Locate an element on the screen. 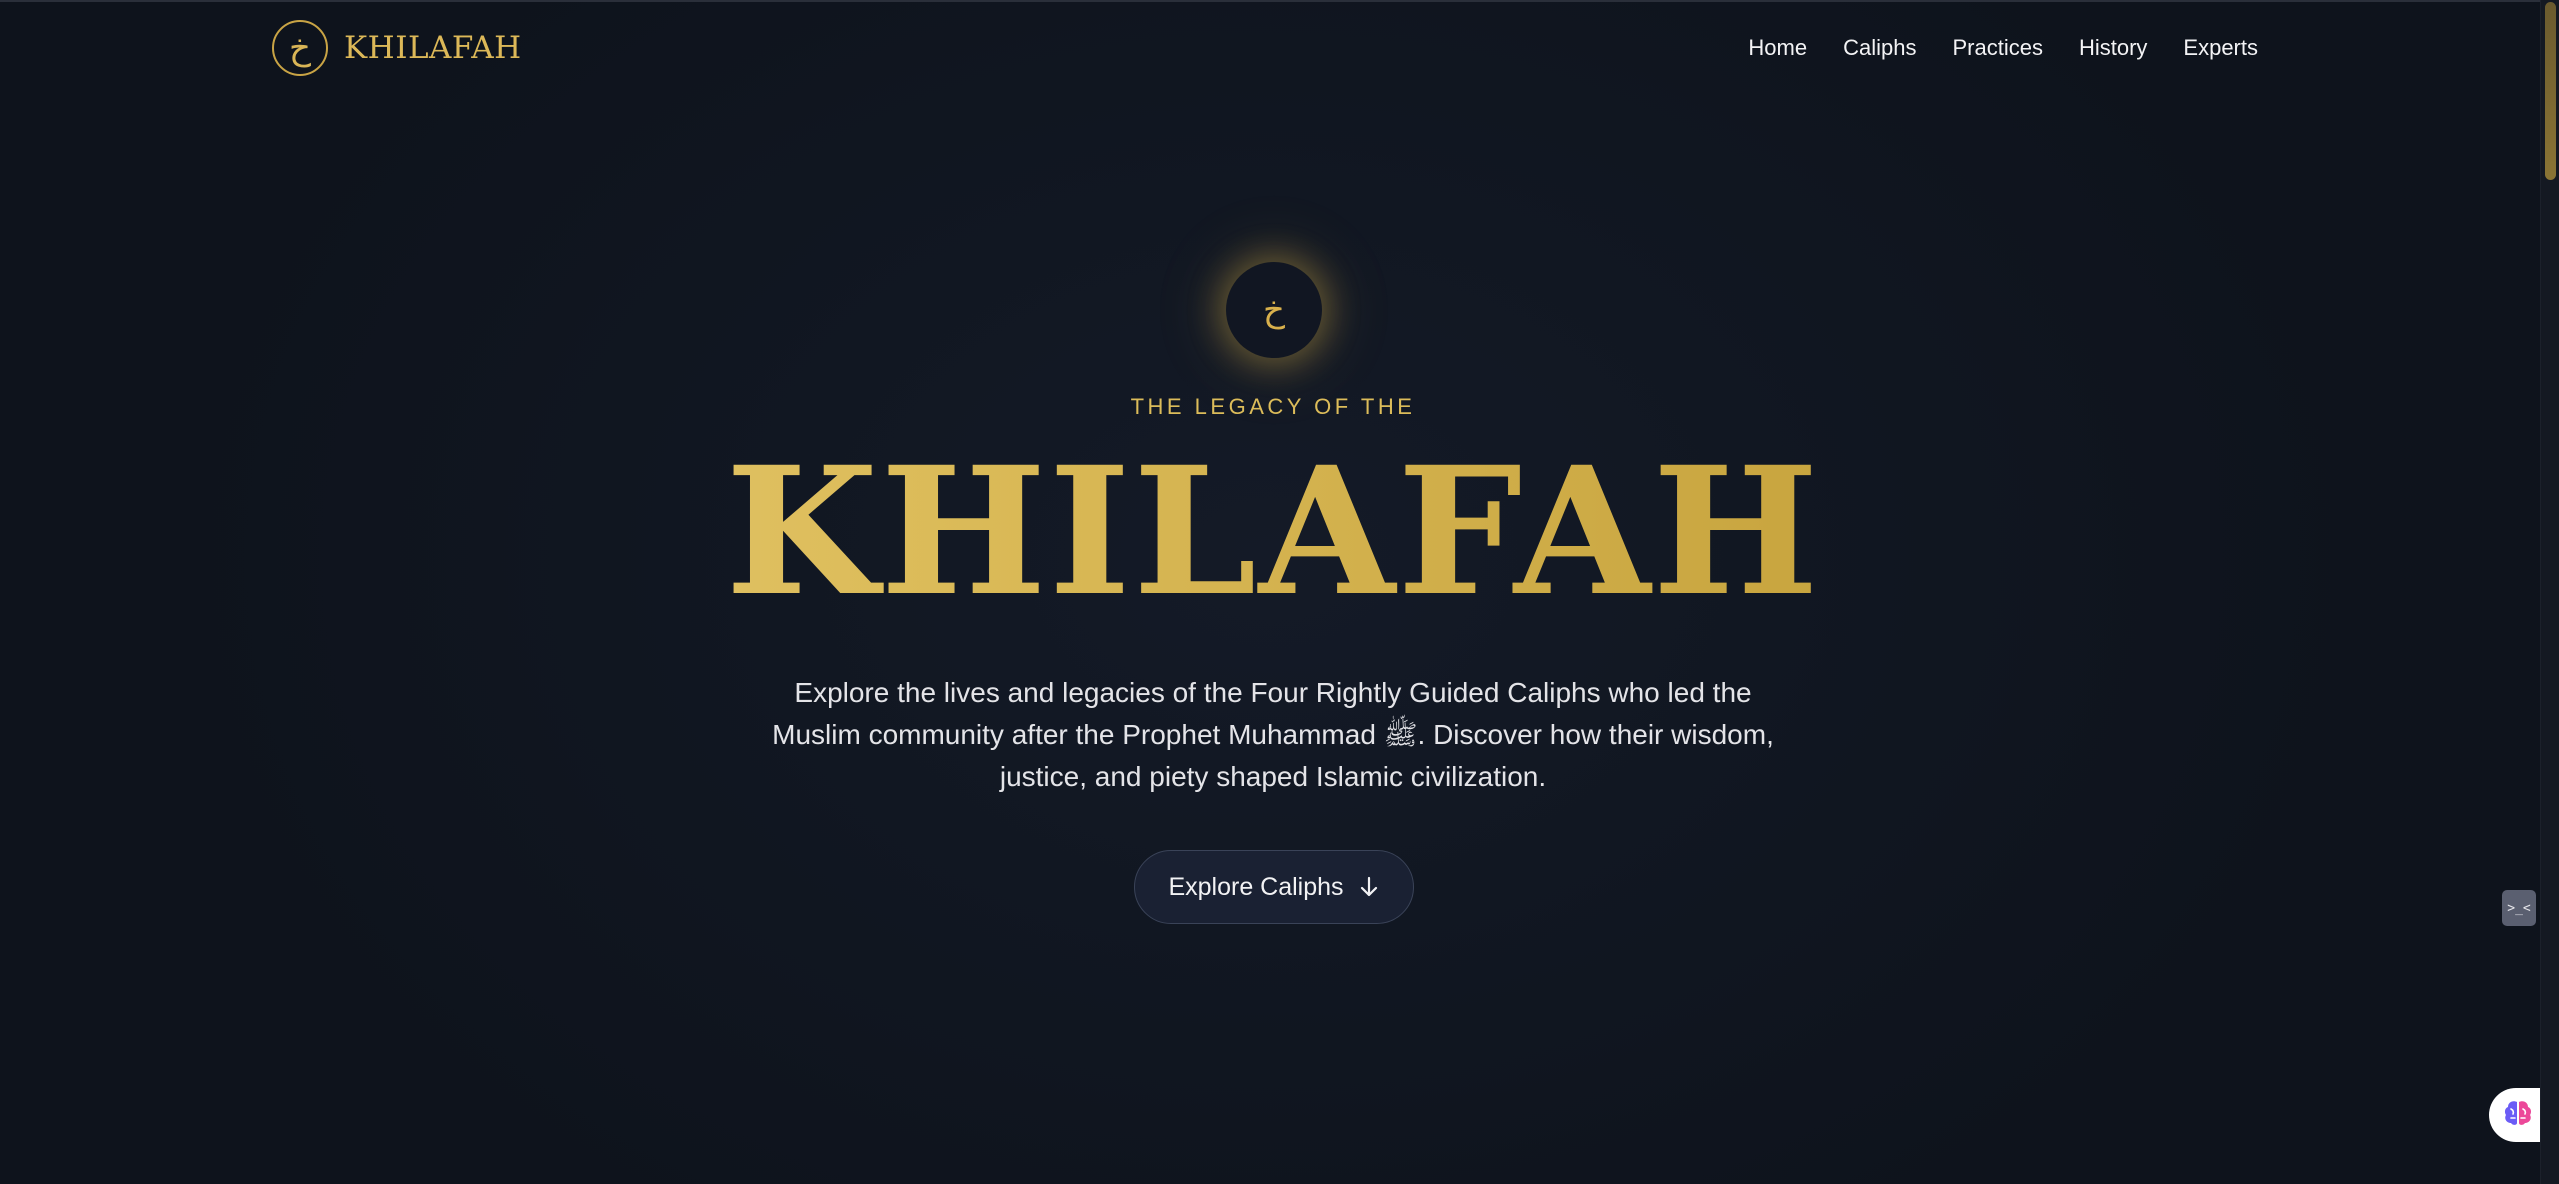 The image size is (2559, 1184). hero-emblem: خ is located at coordinates (1274, 310).